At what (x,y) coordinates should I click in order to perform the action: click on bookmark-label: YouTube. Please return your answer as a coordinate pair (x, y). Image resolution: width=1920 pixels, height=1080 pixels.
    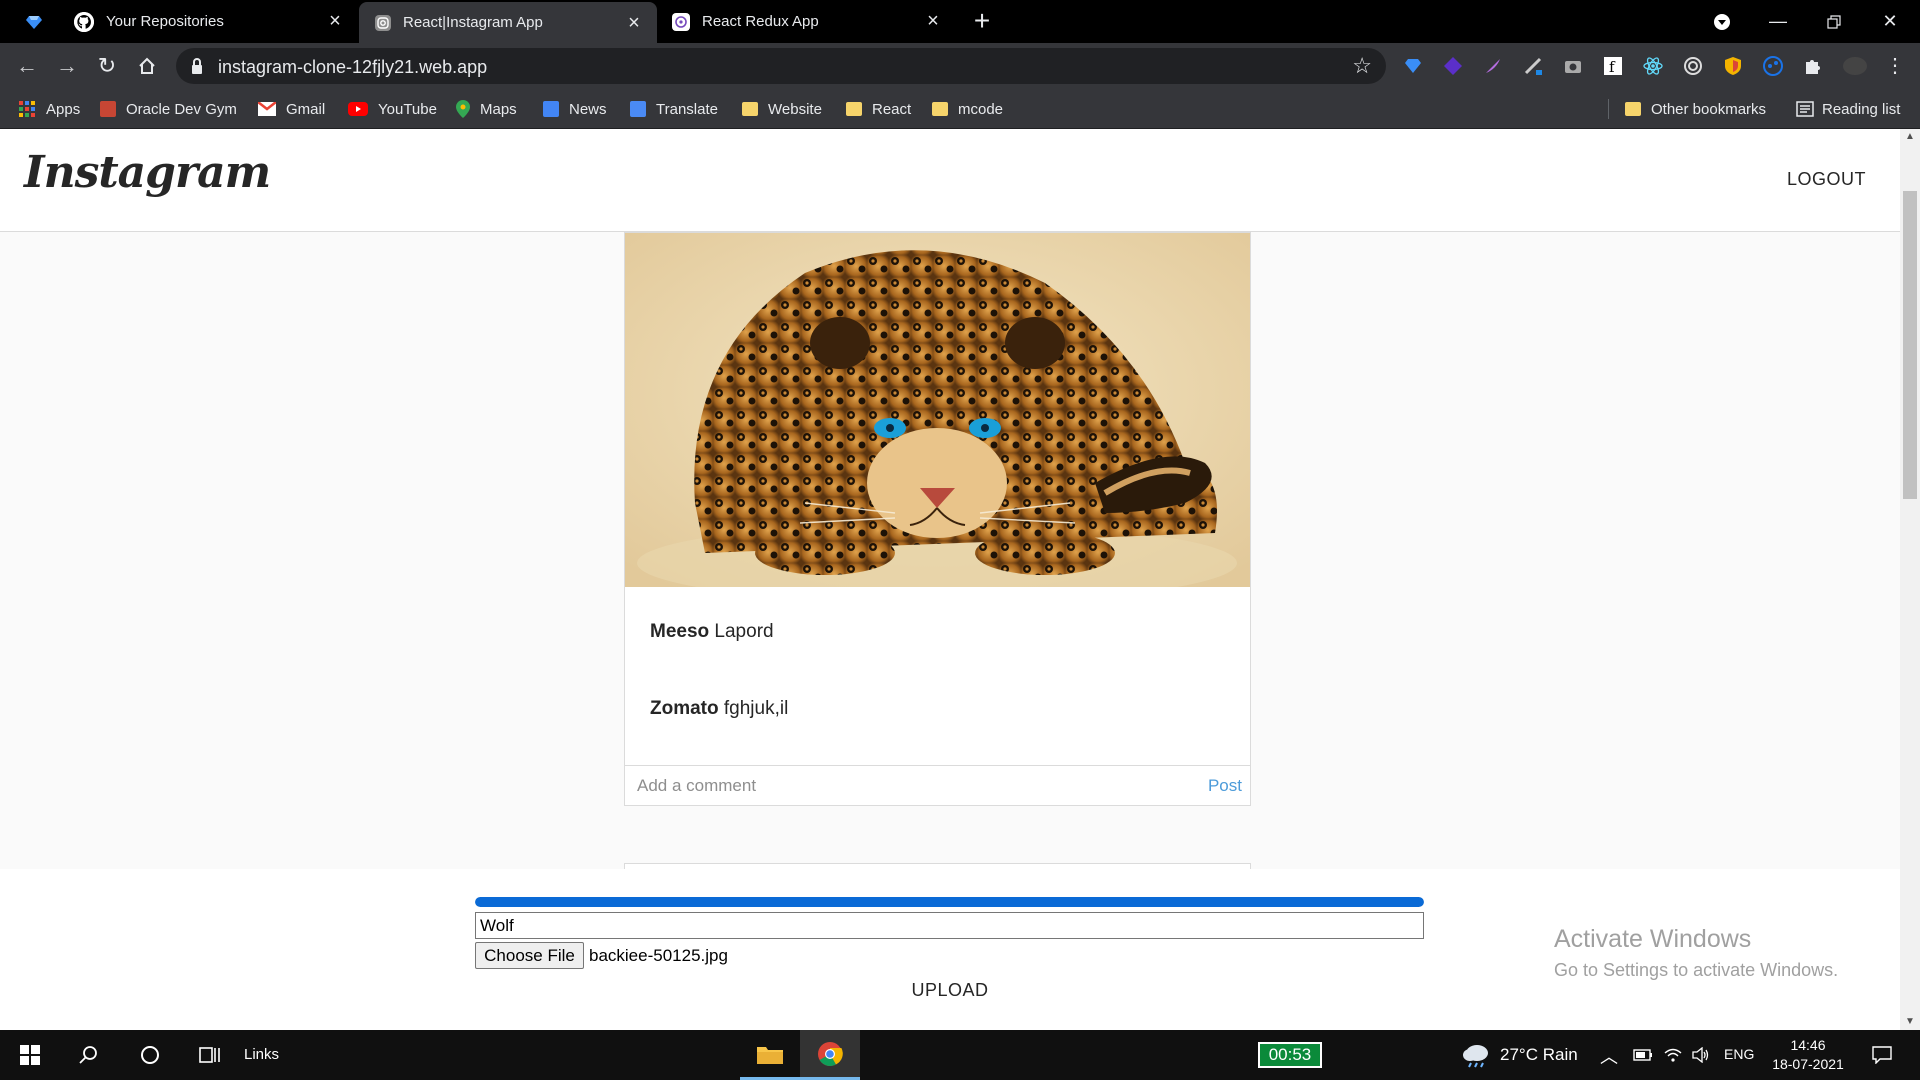
    Looking at the image, I should click on (407, 109).